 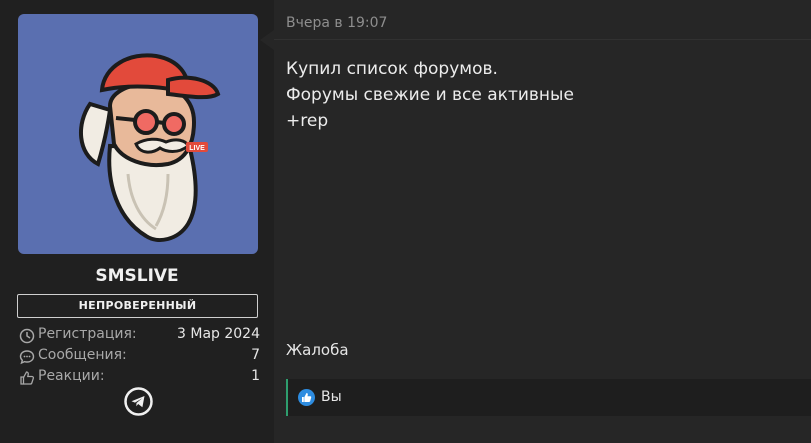 I want to click on stat-reactions: Реакции: 1, so click(x=139, y=378).